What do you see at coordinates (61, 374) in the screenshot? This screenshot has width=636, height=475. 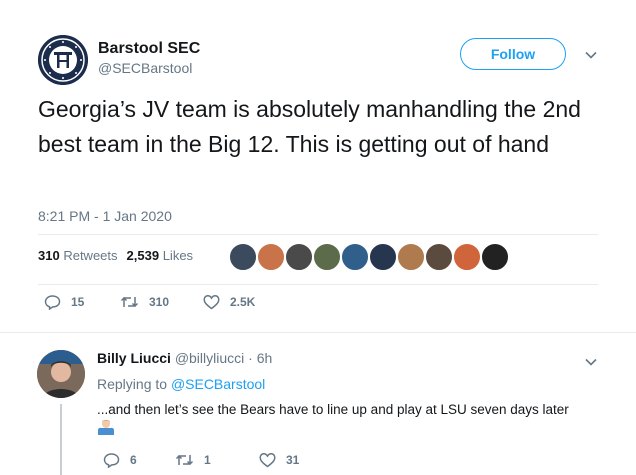 I see `avatar` at bounding box center [61, 374].